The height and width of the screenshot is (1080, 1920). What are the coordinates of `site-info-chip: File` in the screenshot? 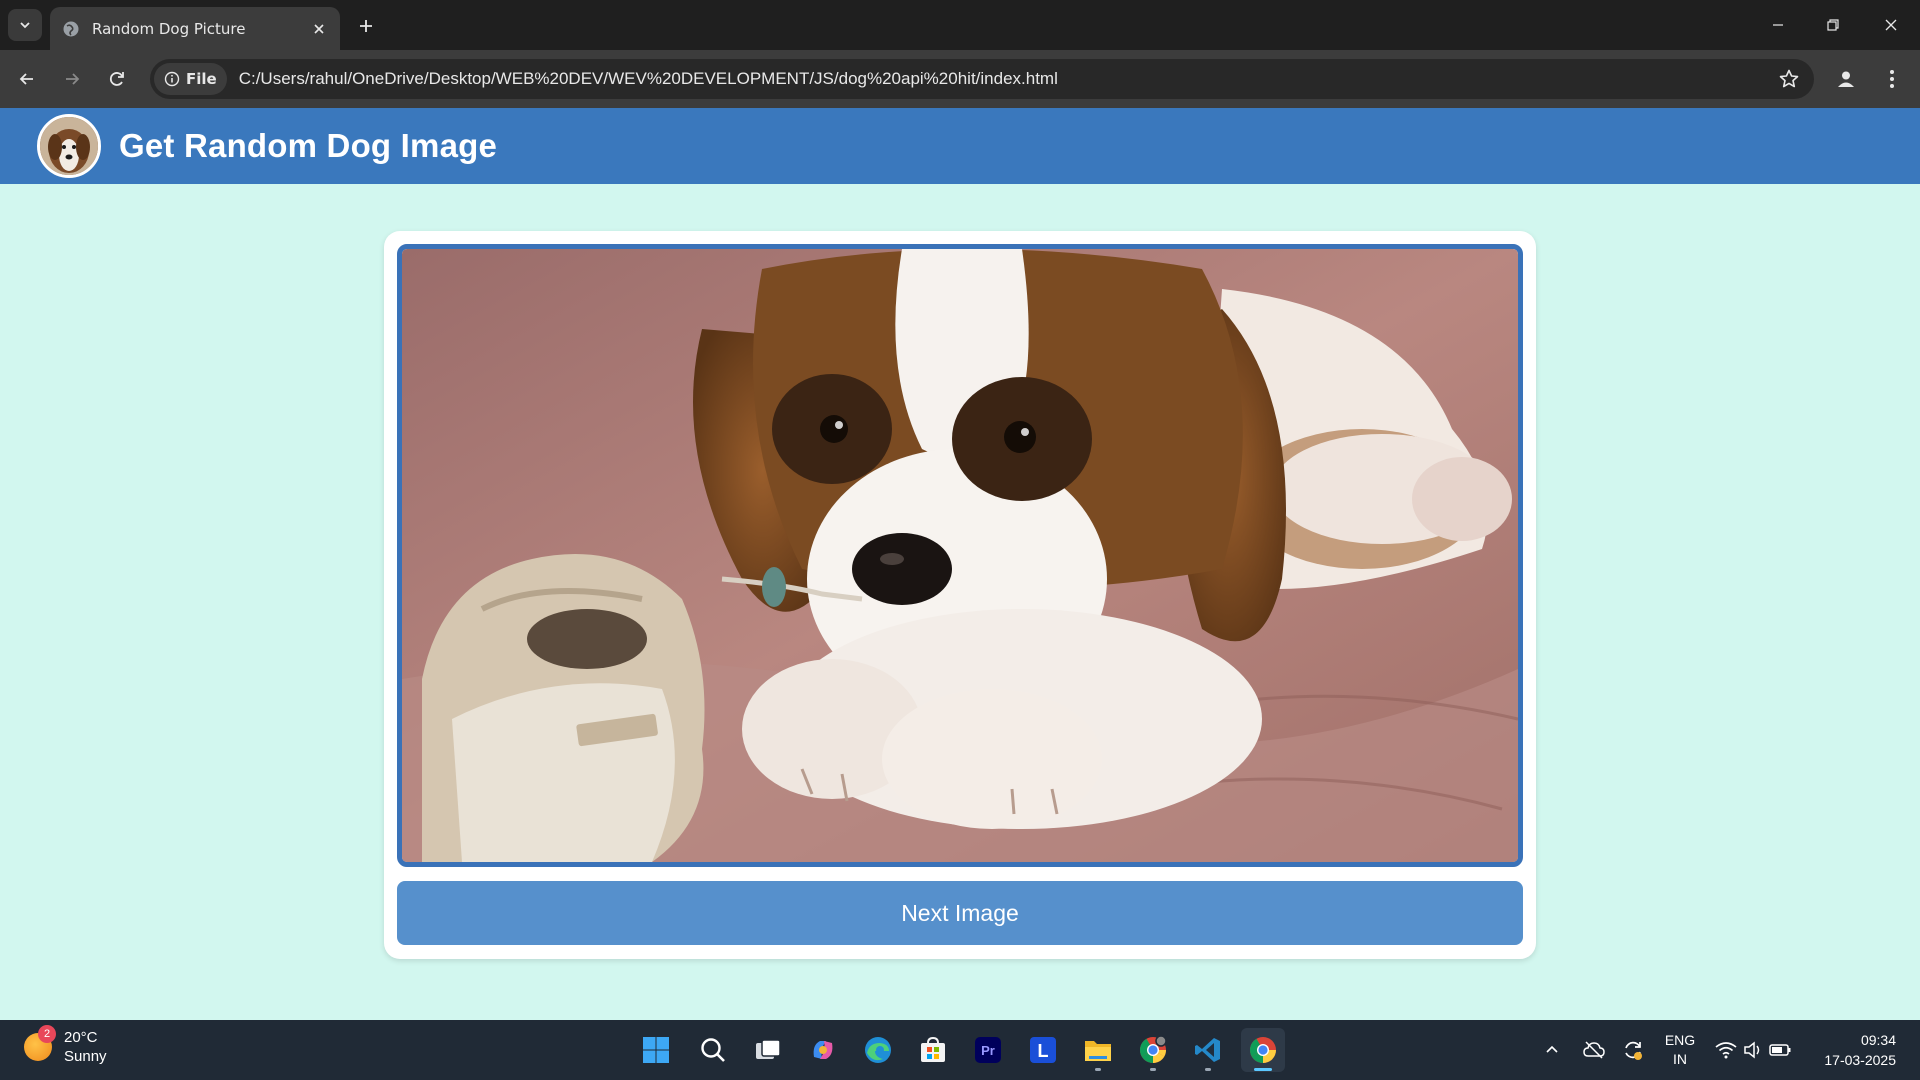 It's located at (190, 79).